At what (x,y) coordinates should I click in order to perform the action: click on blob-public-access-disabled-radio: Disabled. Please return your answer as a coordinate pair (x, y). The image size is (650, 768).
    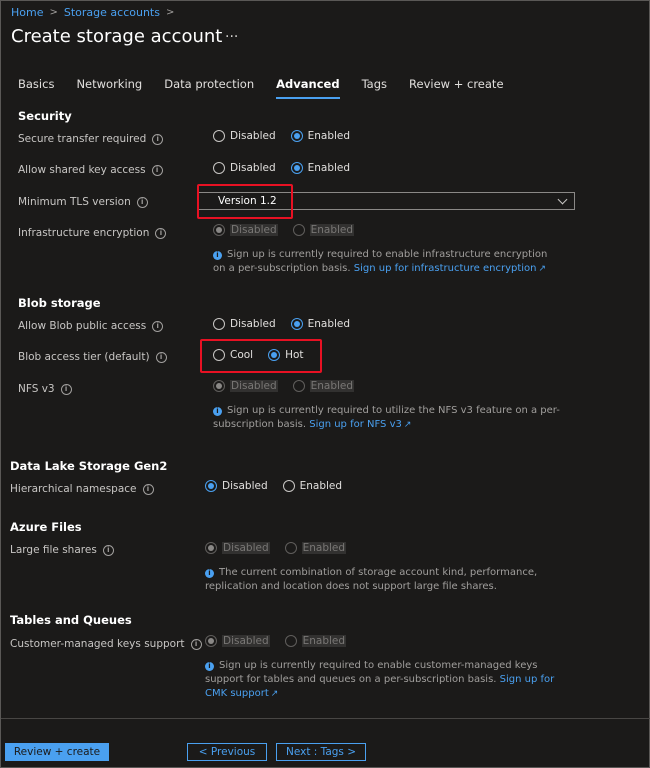
    Looking at the image, I should click on (244, 324).